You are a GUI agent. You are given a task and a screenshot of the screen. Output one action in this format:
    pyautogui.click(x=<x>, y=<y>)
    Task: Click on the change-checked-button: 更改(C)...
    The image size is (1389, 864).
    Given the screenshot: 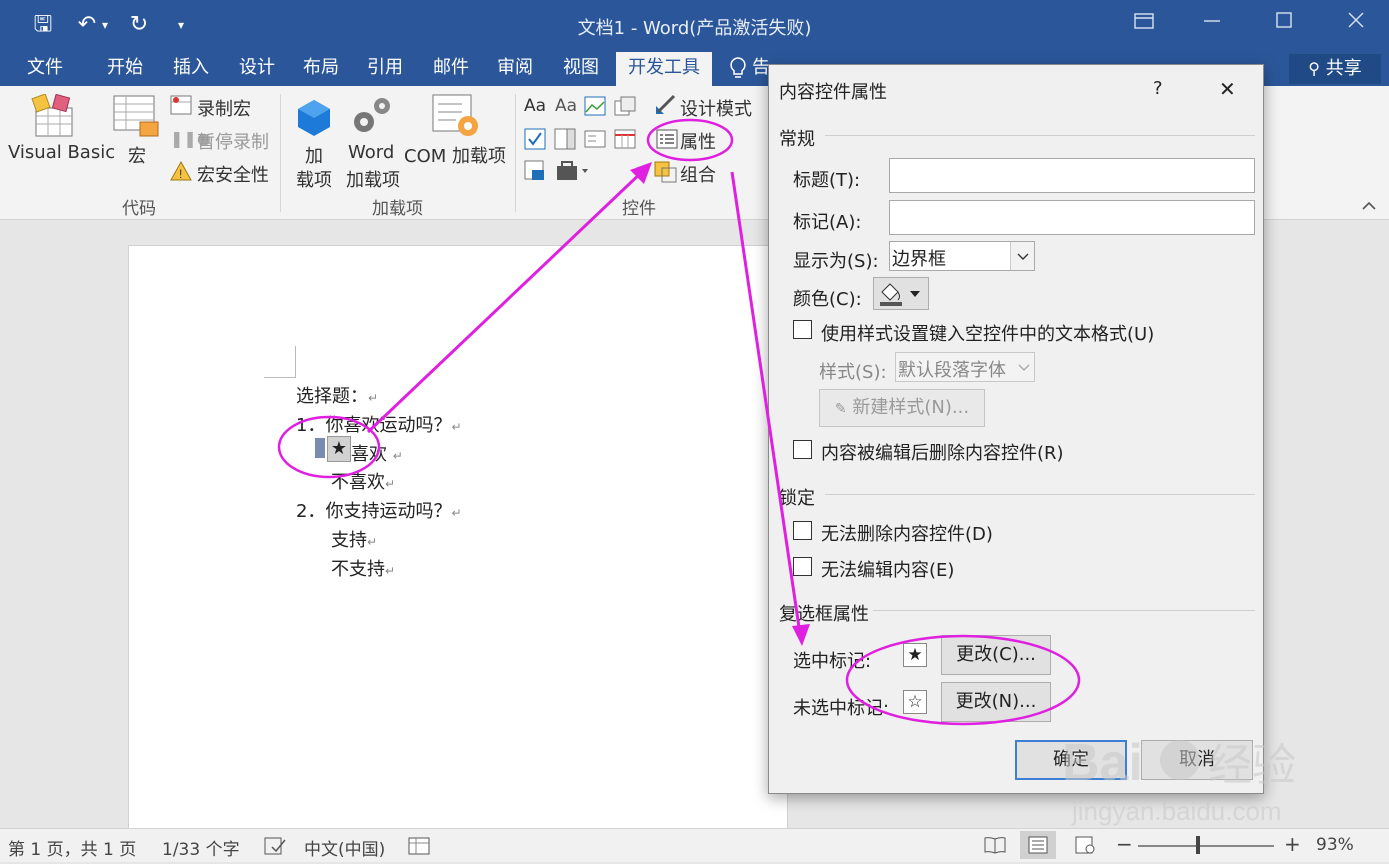 What is the action you would take?
    pyautogui.click(x=996, y=655)
    